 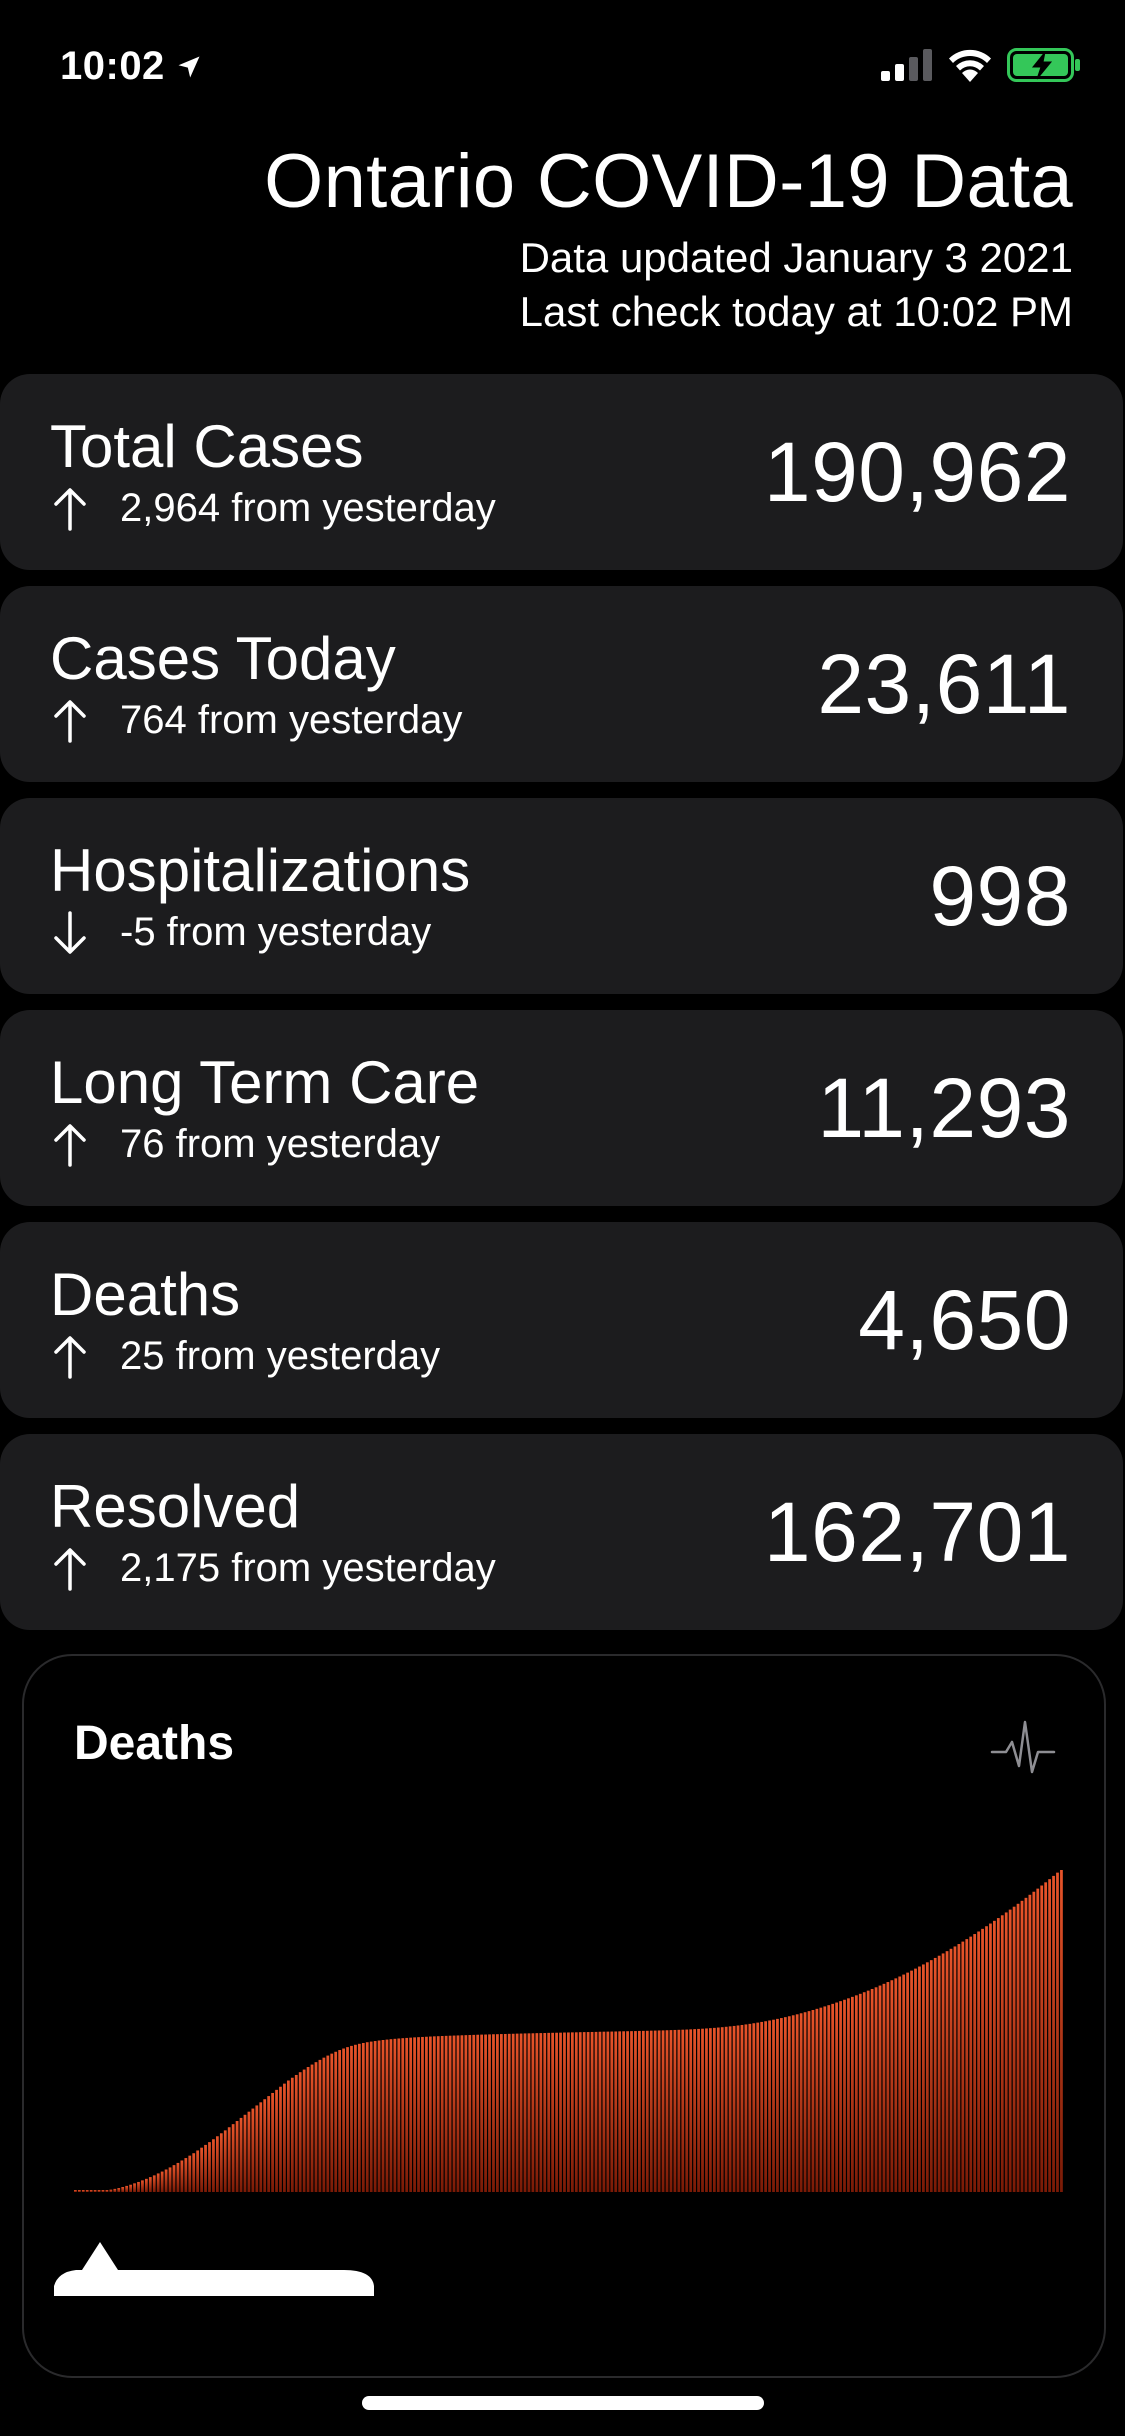 I want to click on pulse-waveform-icon, so click(x=1023, y=1749).